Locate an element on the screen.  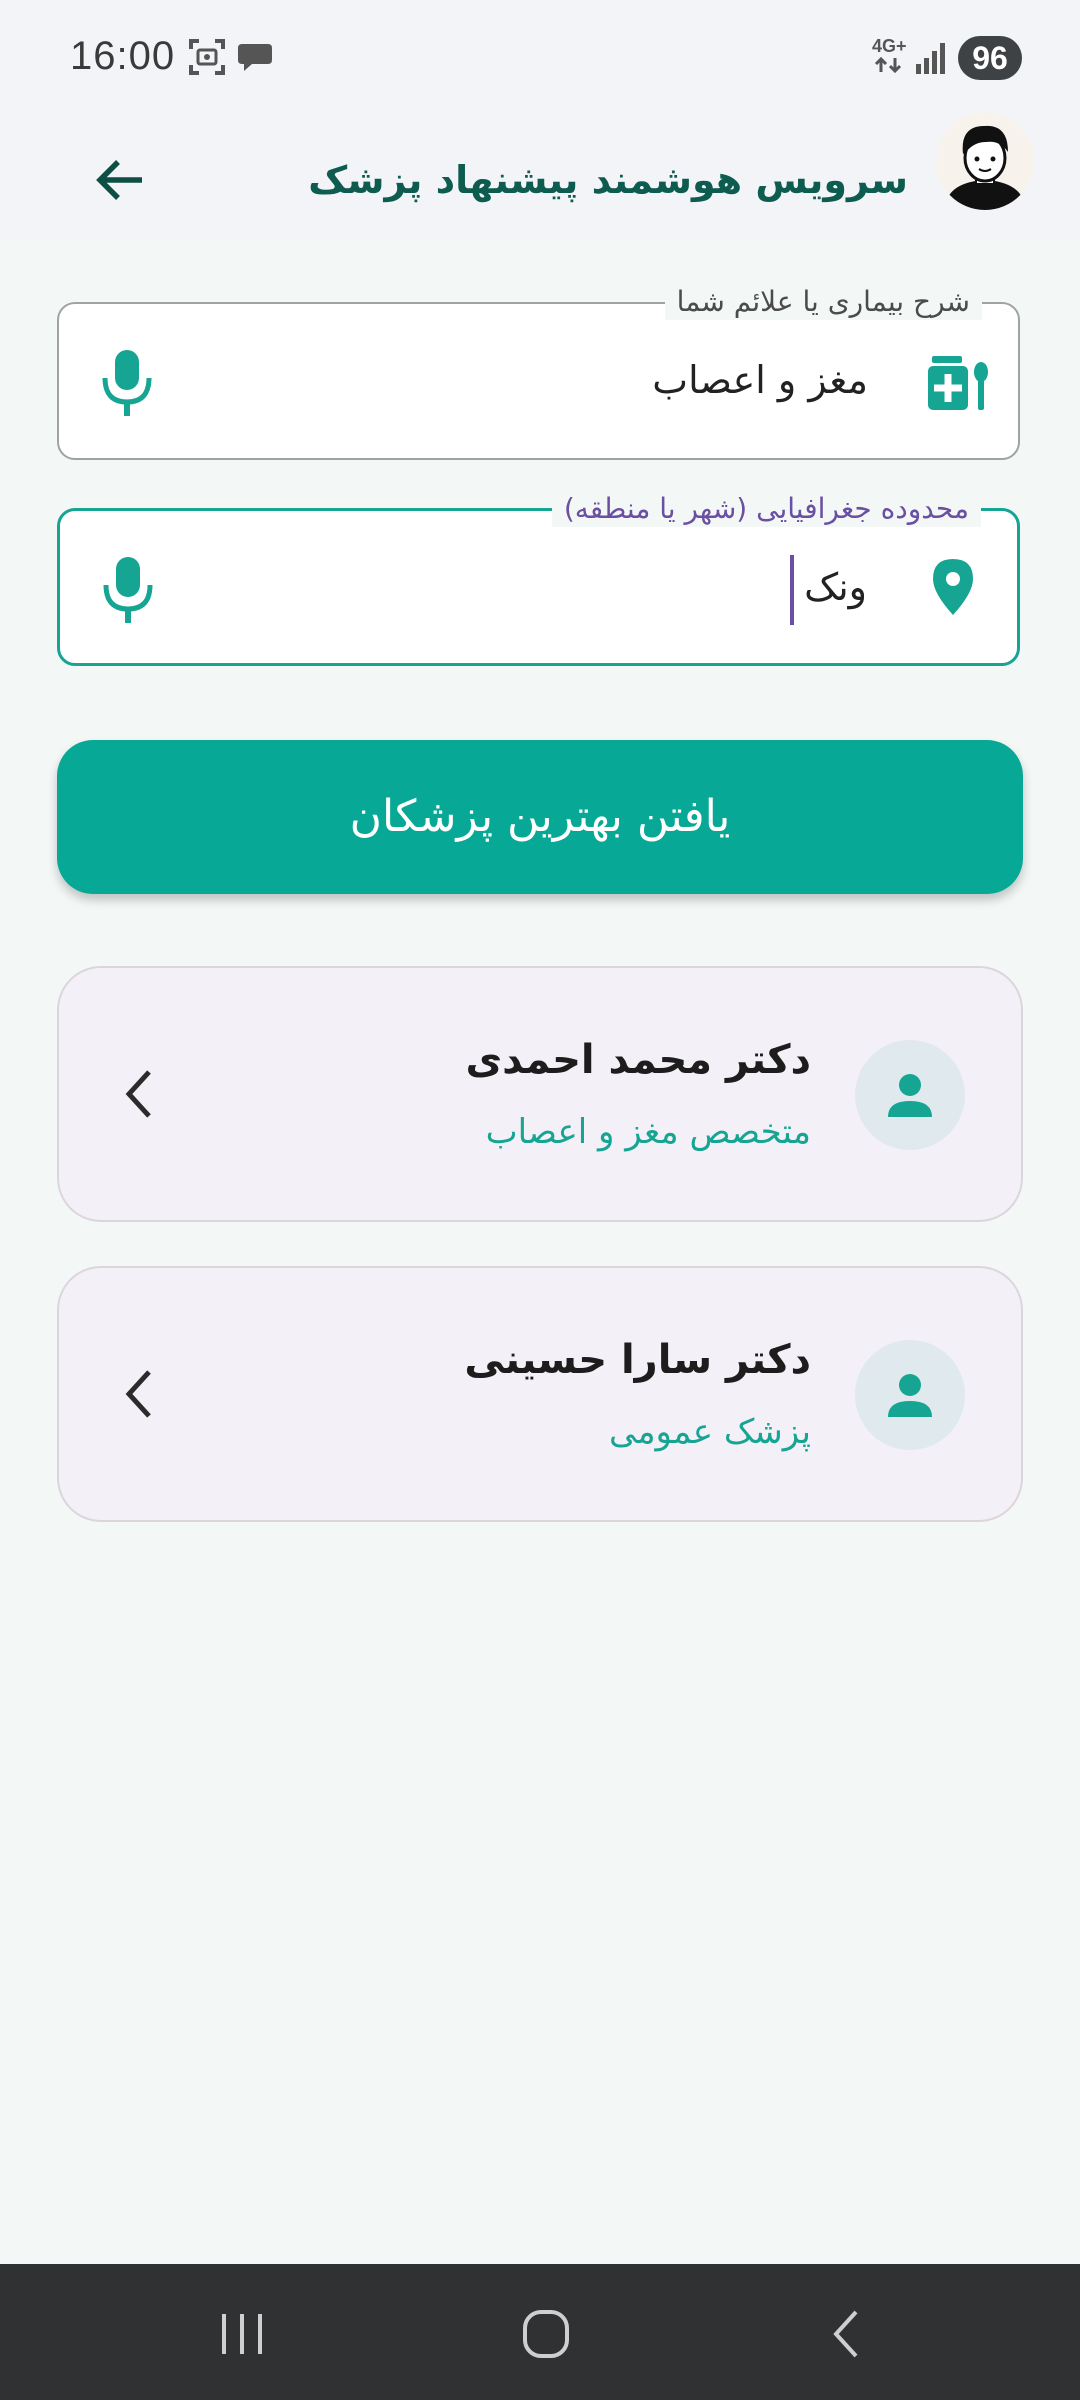
signal-icon is located at coordinates (930, 58).